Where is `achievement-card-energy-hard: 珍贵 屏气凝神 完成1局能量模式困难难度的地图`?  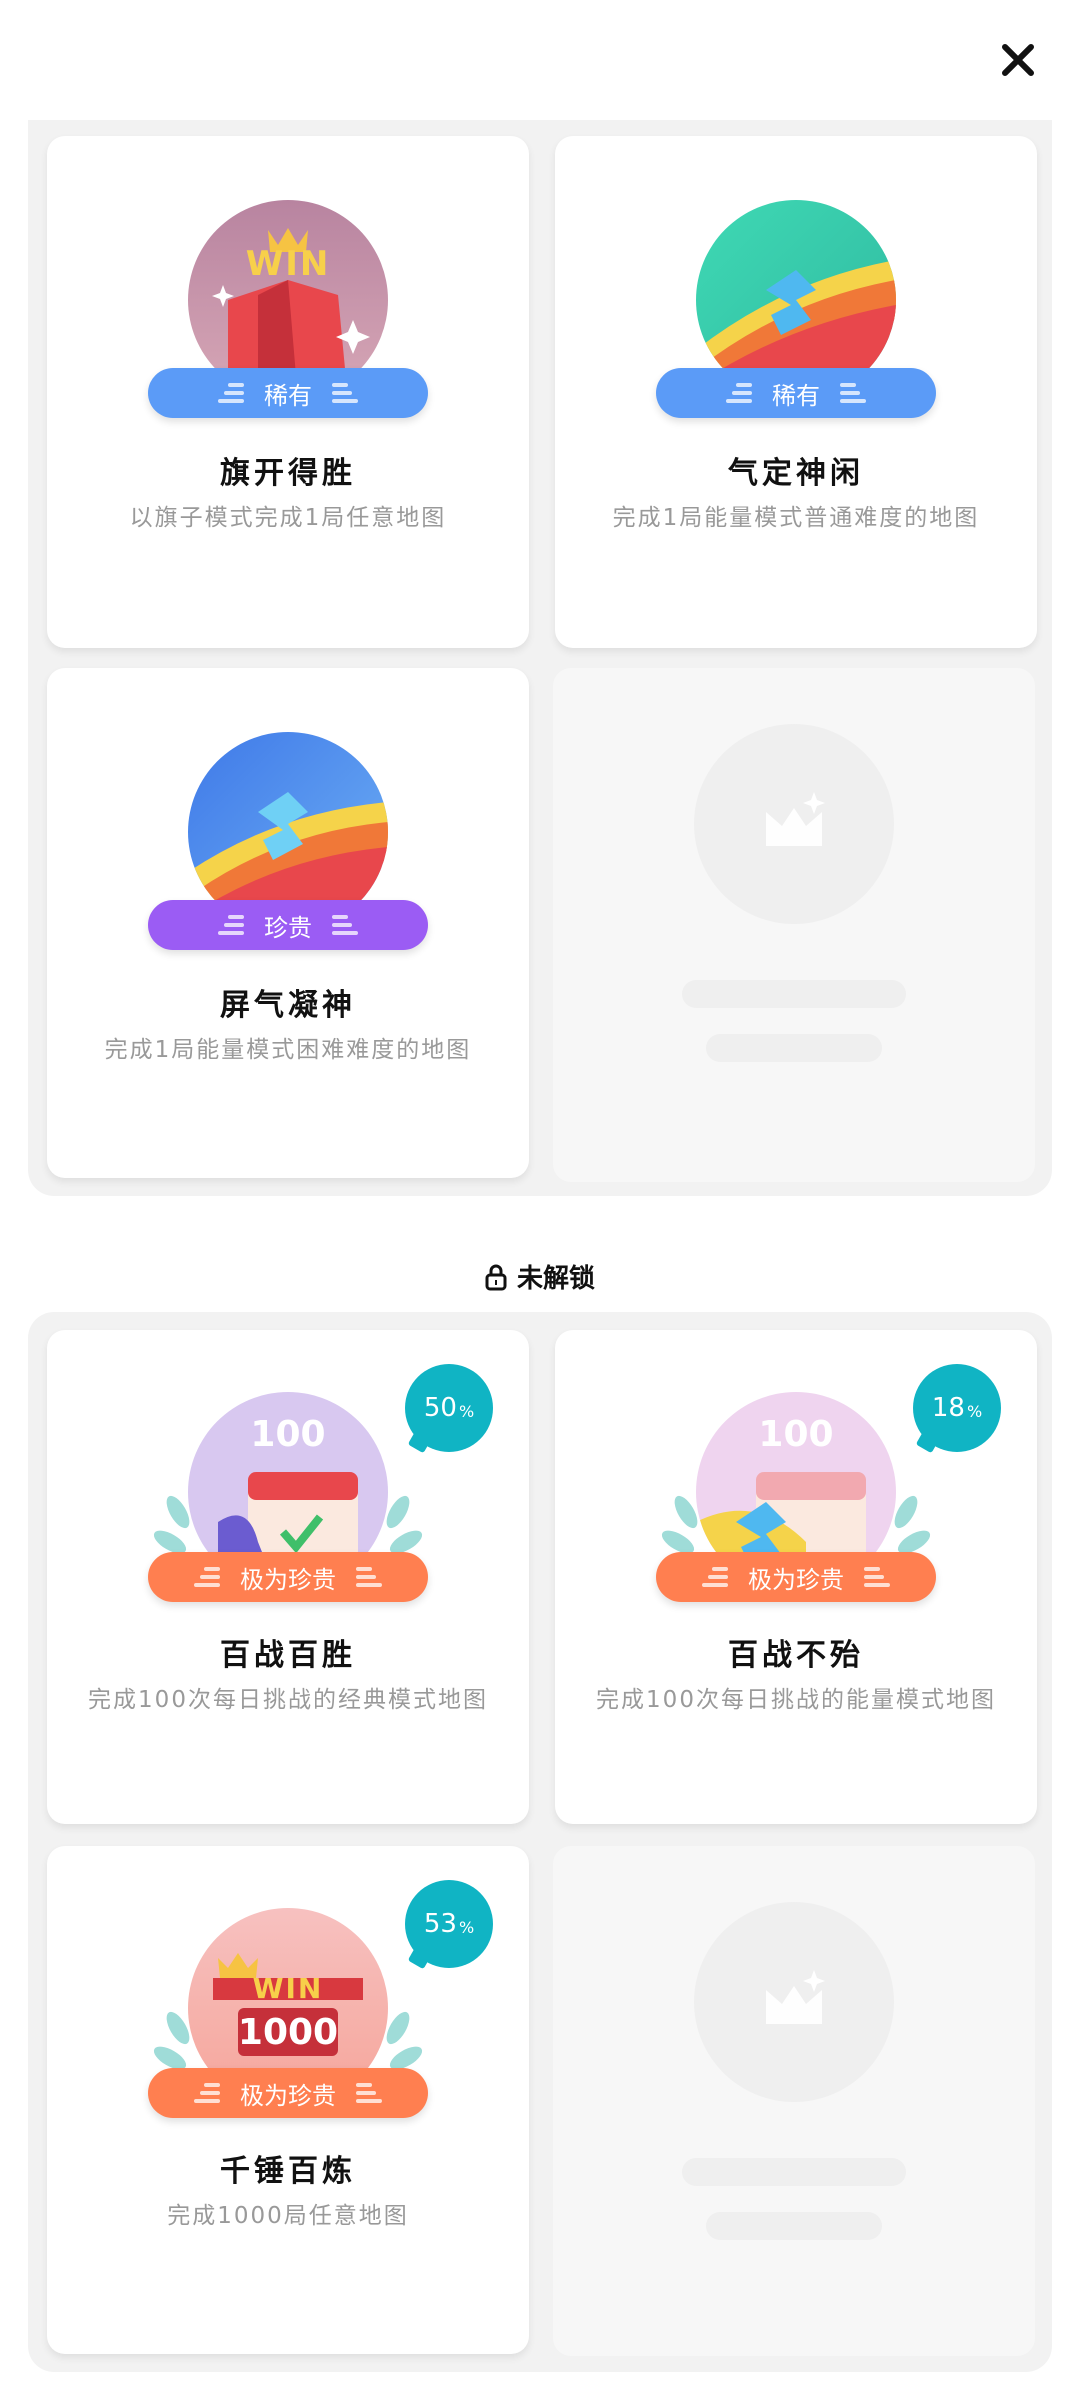 achievement-card-energy-hard: 珍贵 屏气凝神 完成1局能量模式困难难度的地图 is located at coordinates (288, 923).